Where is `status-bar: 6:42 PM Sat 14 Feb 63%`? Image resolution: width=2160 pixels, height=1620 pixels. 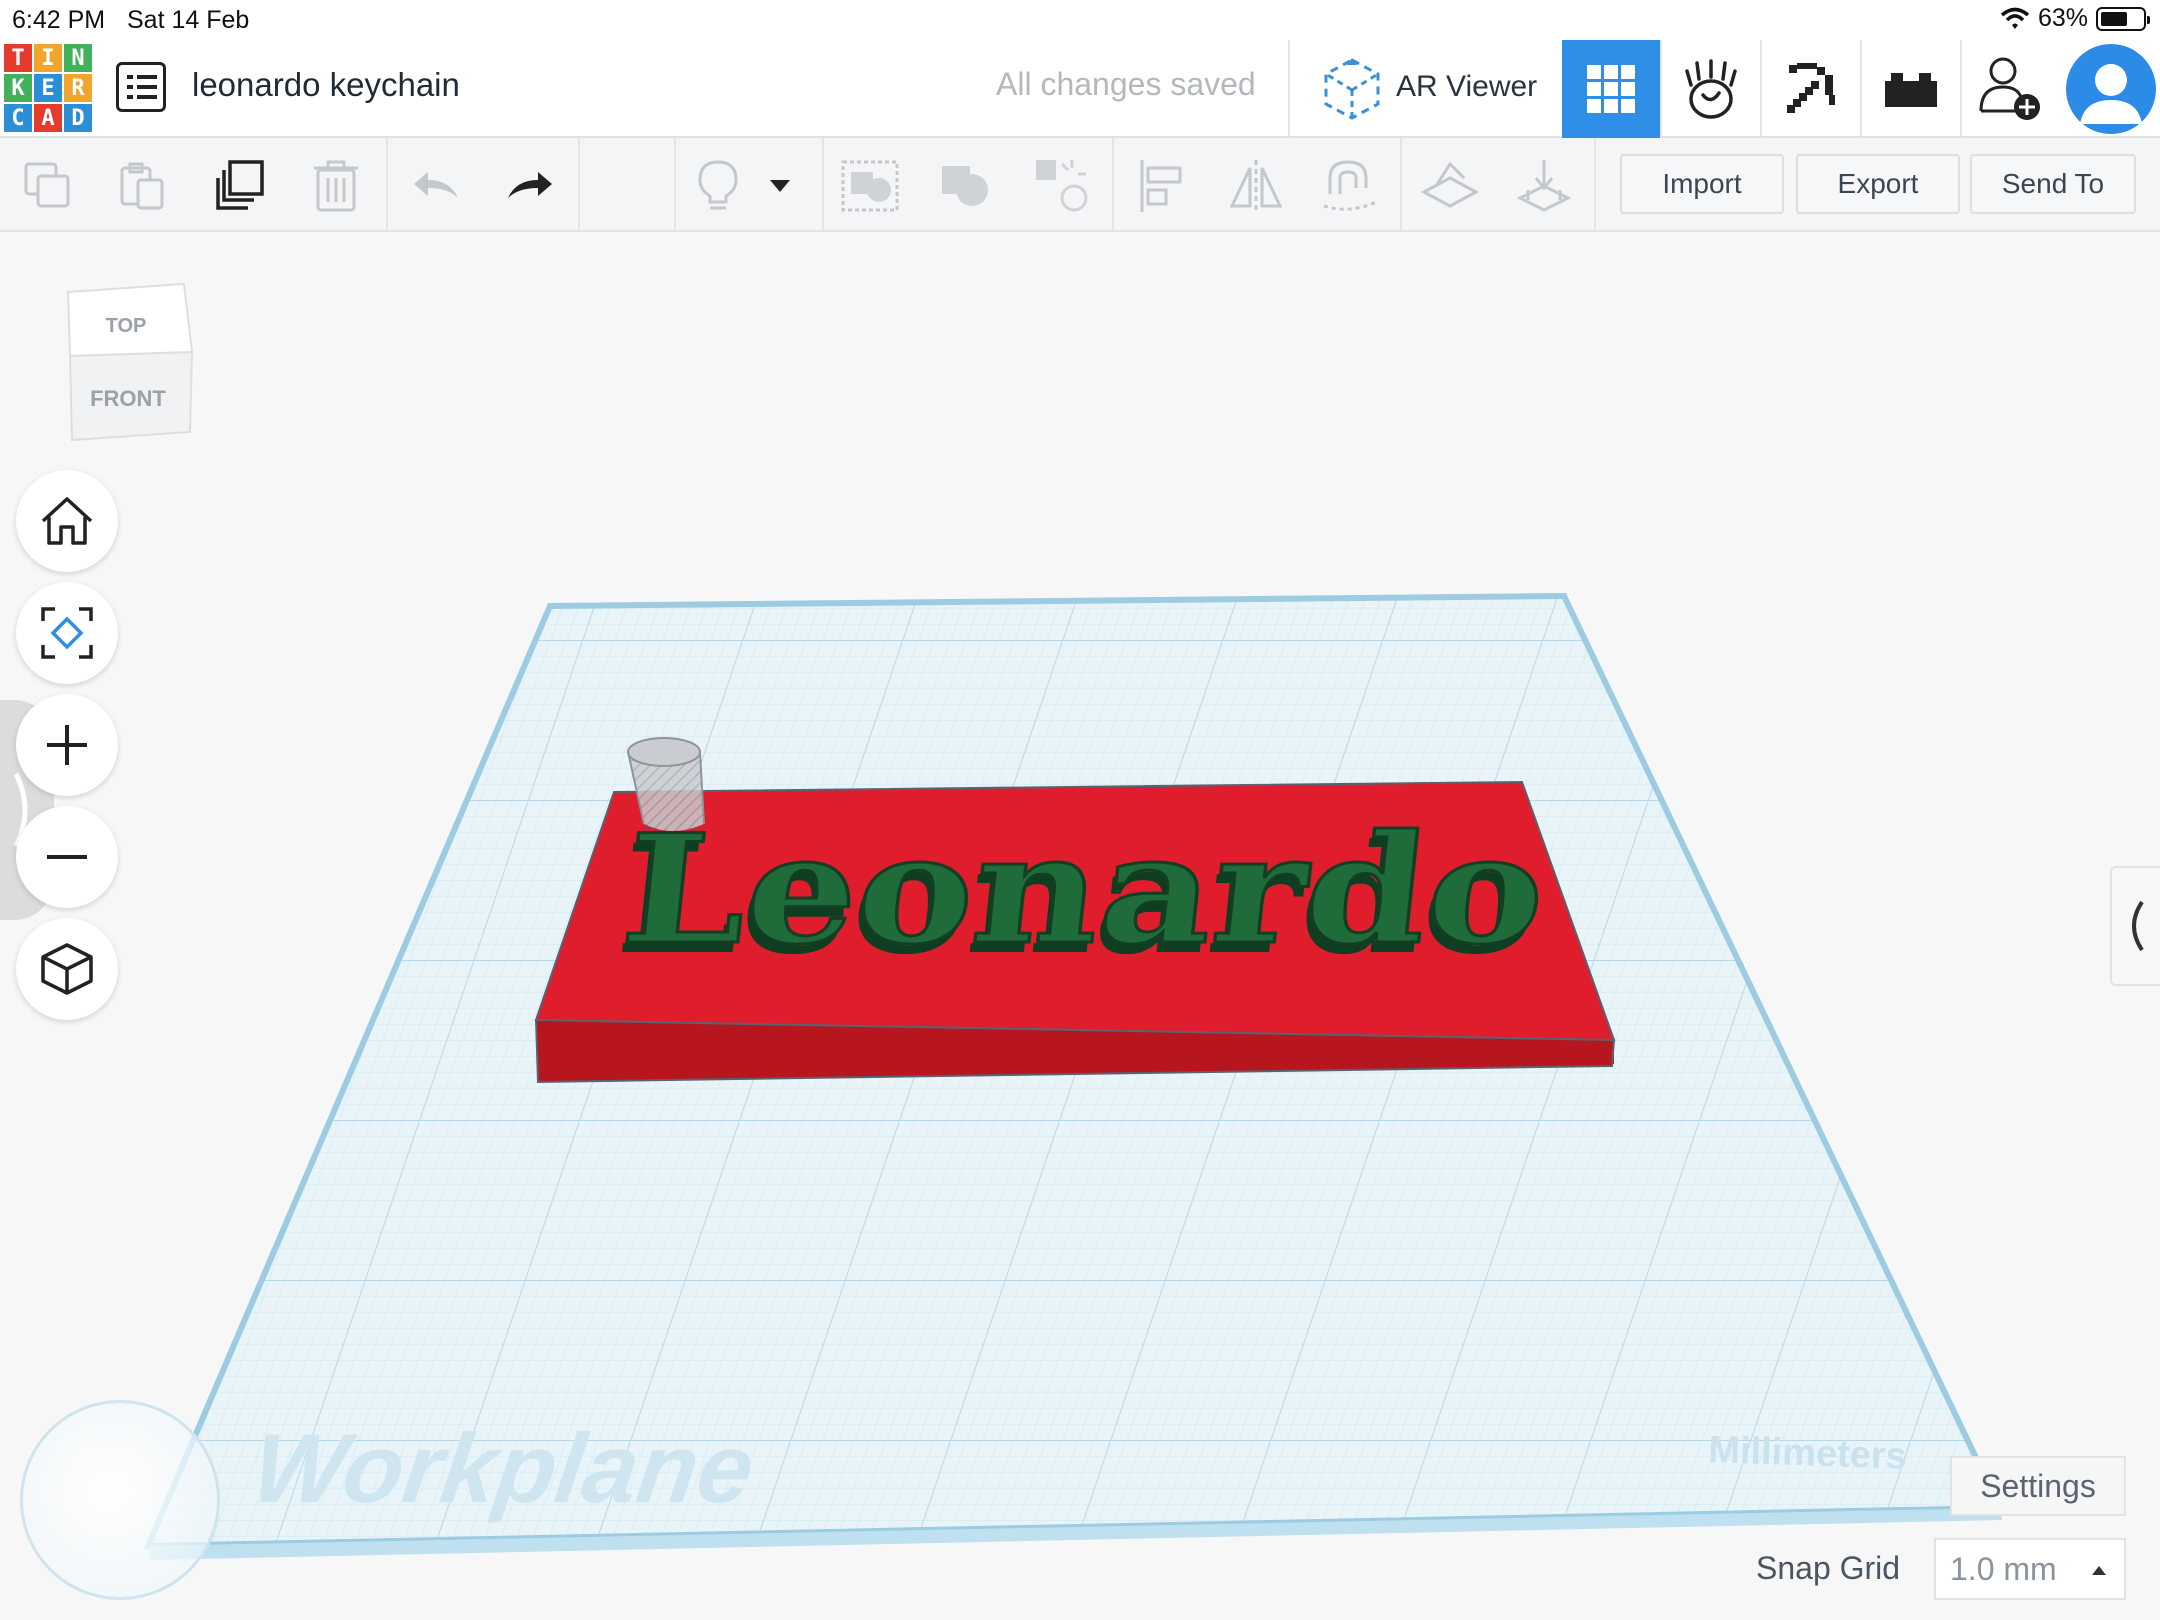
status-bar: 6:42 PM Sat 14 Feb 63% is located at coordinates (1080, 20).